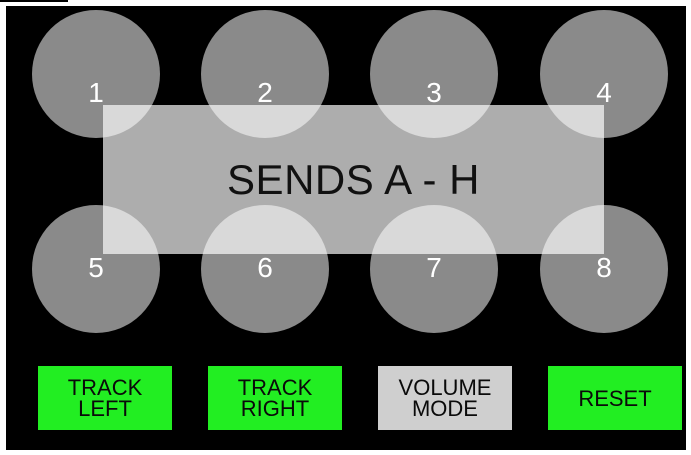 This screenshot has width=691, height=455. I want to click on volume-mode-button: VOLUME MODE, so click(445, 398).